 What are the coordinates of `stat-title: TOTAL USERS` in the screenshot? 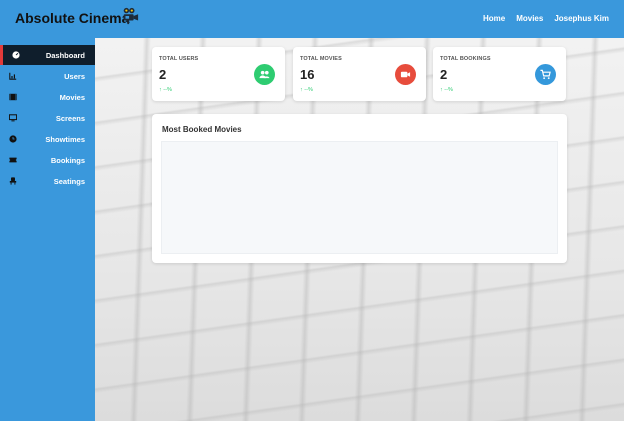 It's located at (179, 59).